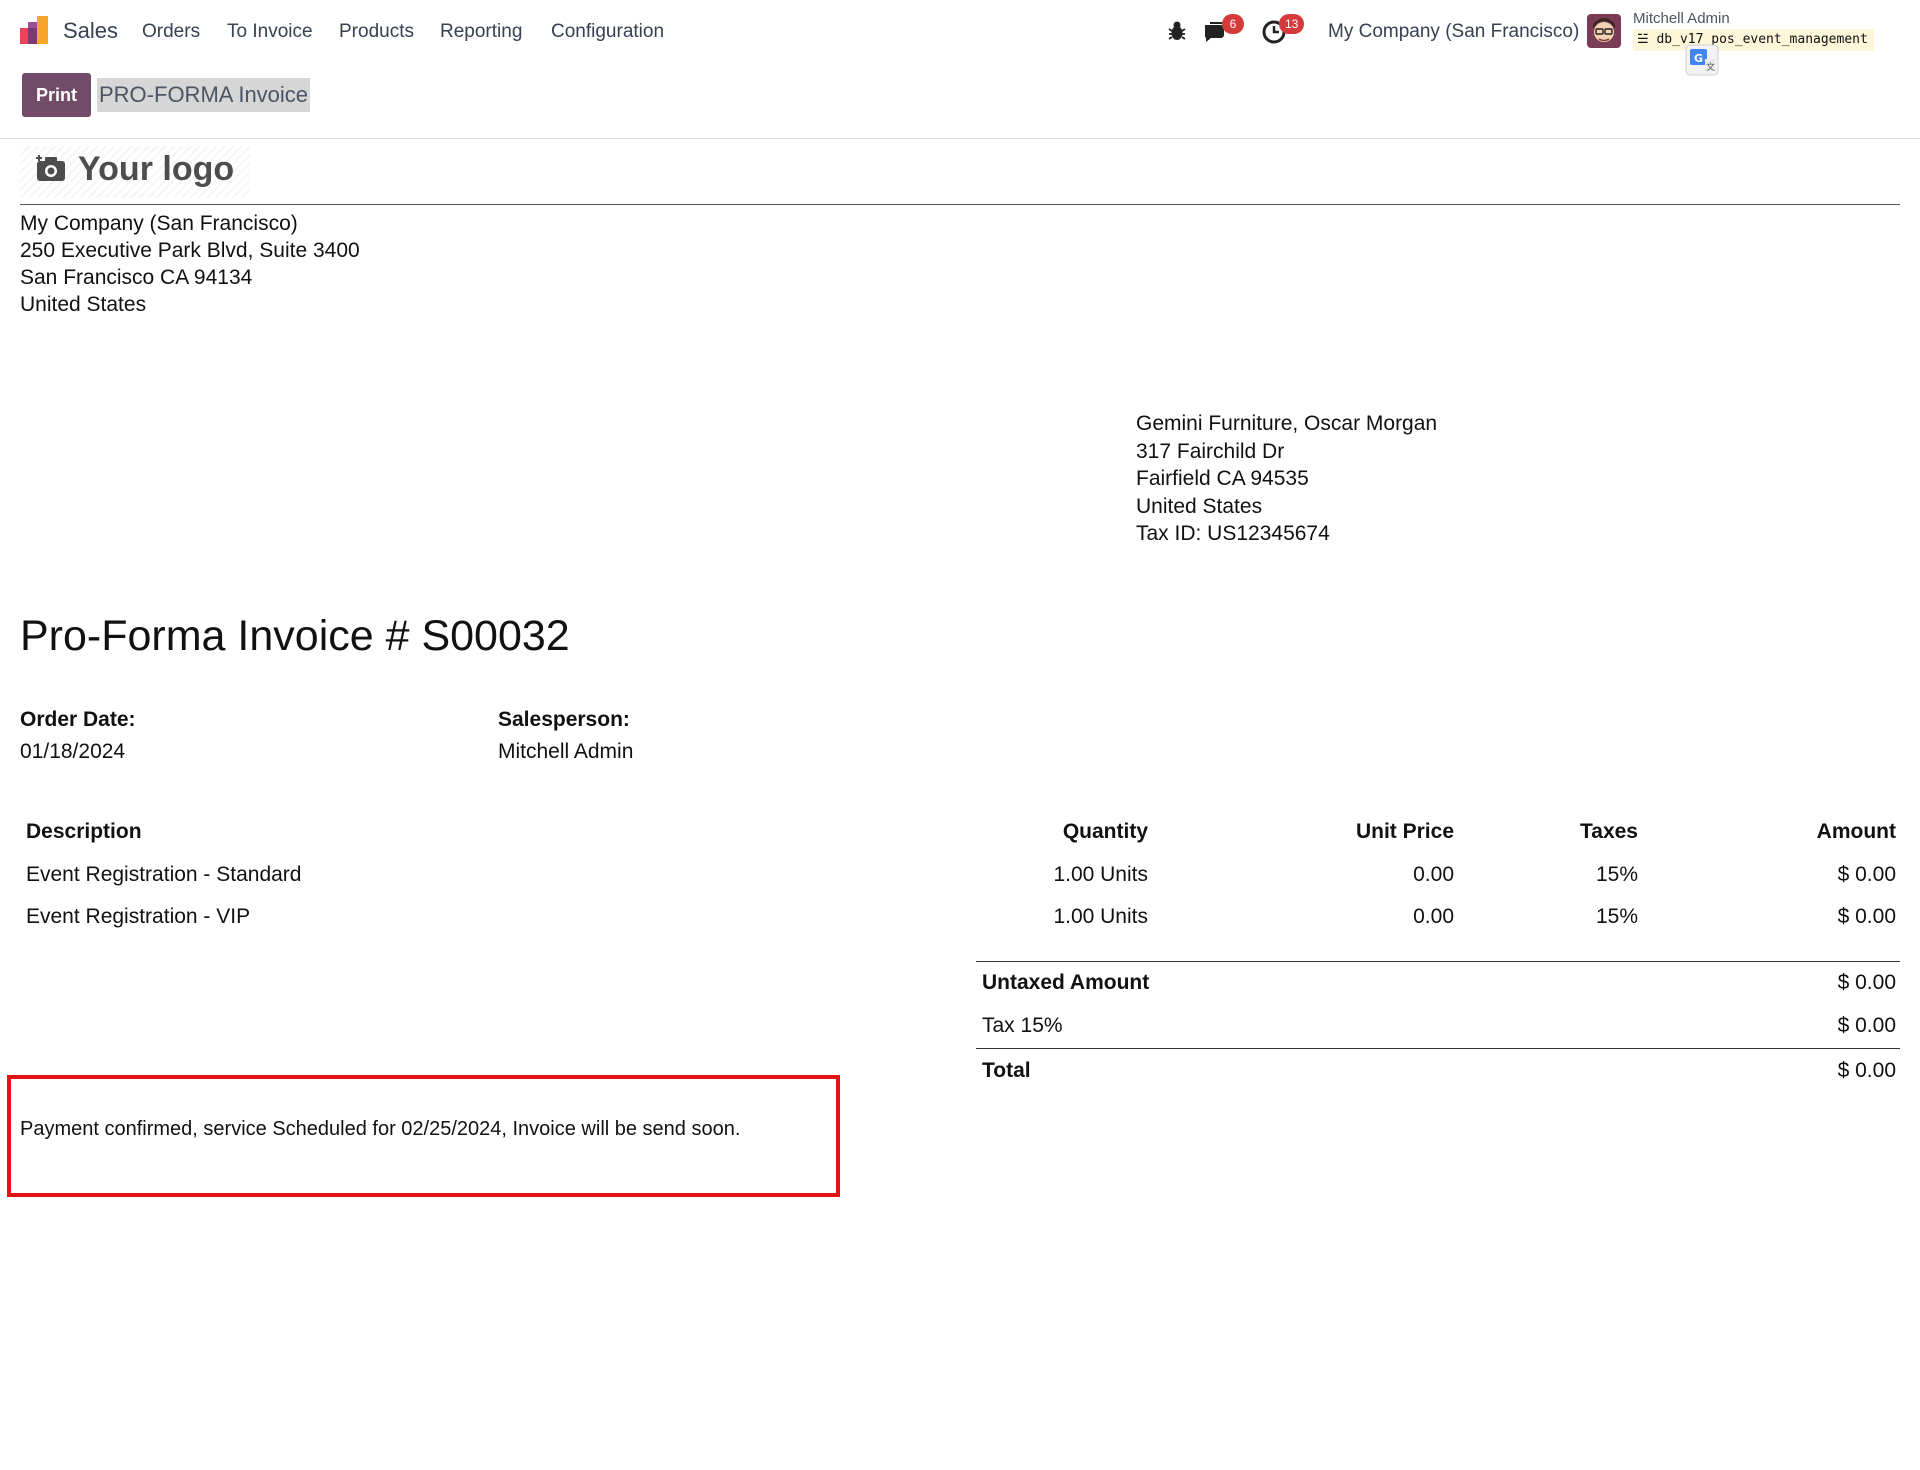  What do you see at coordinates (190, 250) in the screenshot?
I see `company-address-line: 250 Executive Park Blvd, Suite 3400` at bounding box center [190, 250].